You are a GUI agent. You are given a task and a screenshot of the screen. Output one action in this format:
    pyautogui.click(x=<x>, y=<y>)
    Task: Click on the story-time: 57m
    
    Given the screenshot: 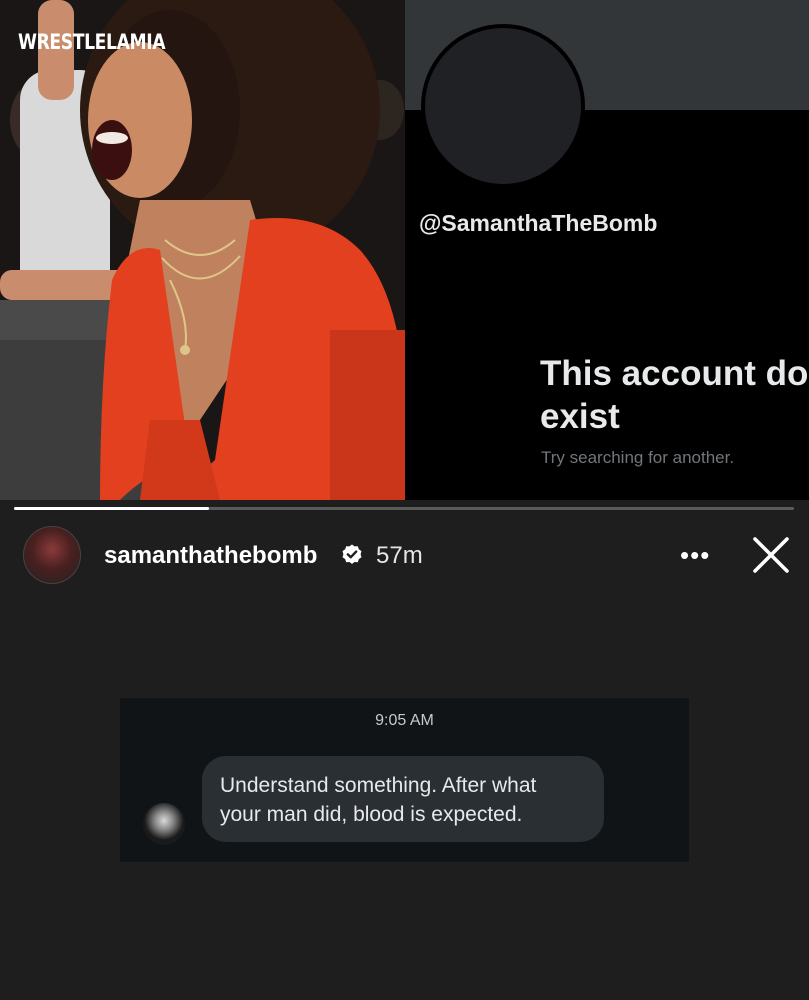 What is the action you would take?
    pyautogui.click(x=399, y=555)
    